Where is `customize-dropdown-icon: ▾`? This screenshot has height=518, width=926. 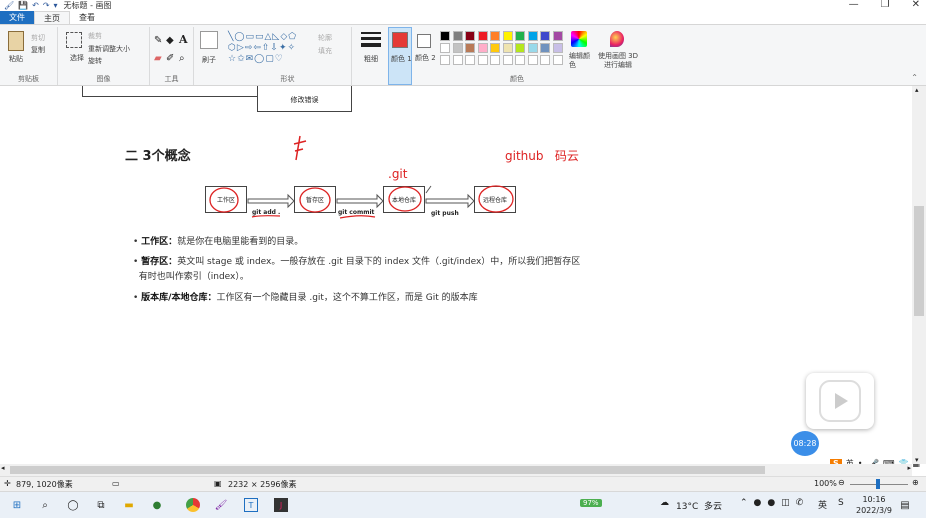 customize-dropdown-icon: ▾ is located at coordinates (56, 5).